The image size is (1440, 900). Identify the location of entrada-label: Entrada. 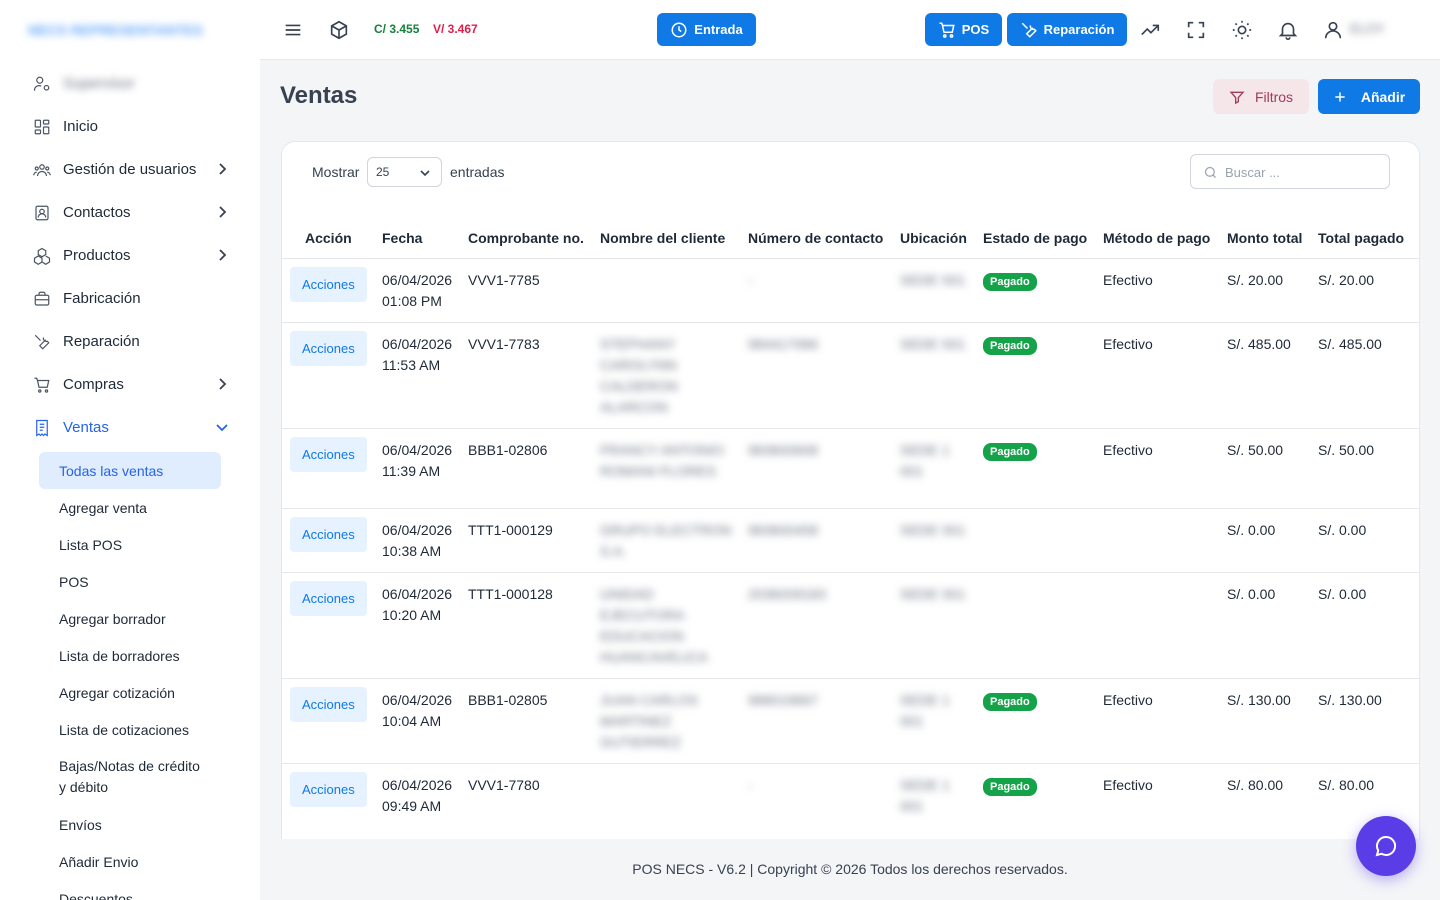
(718, 29).